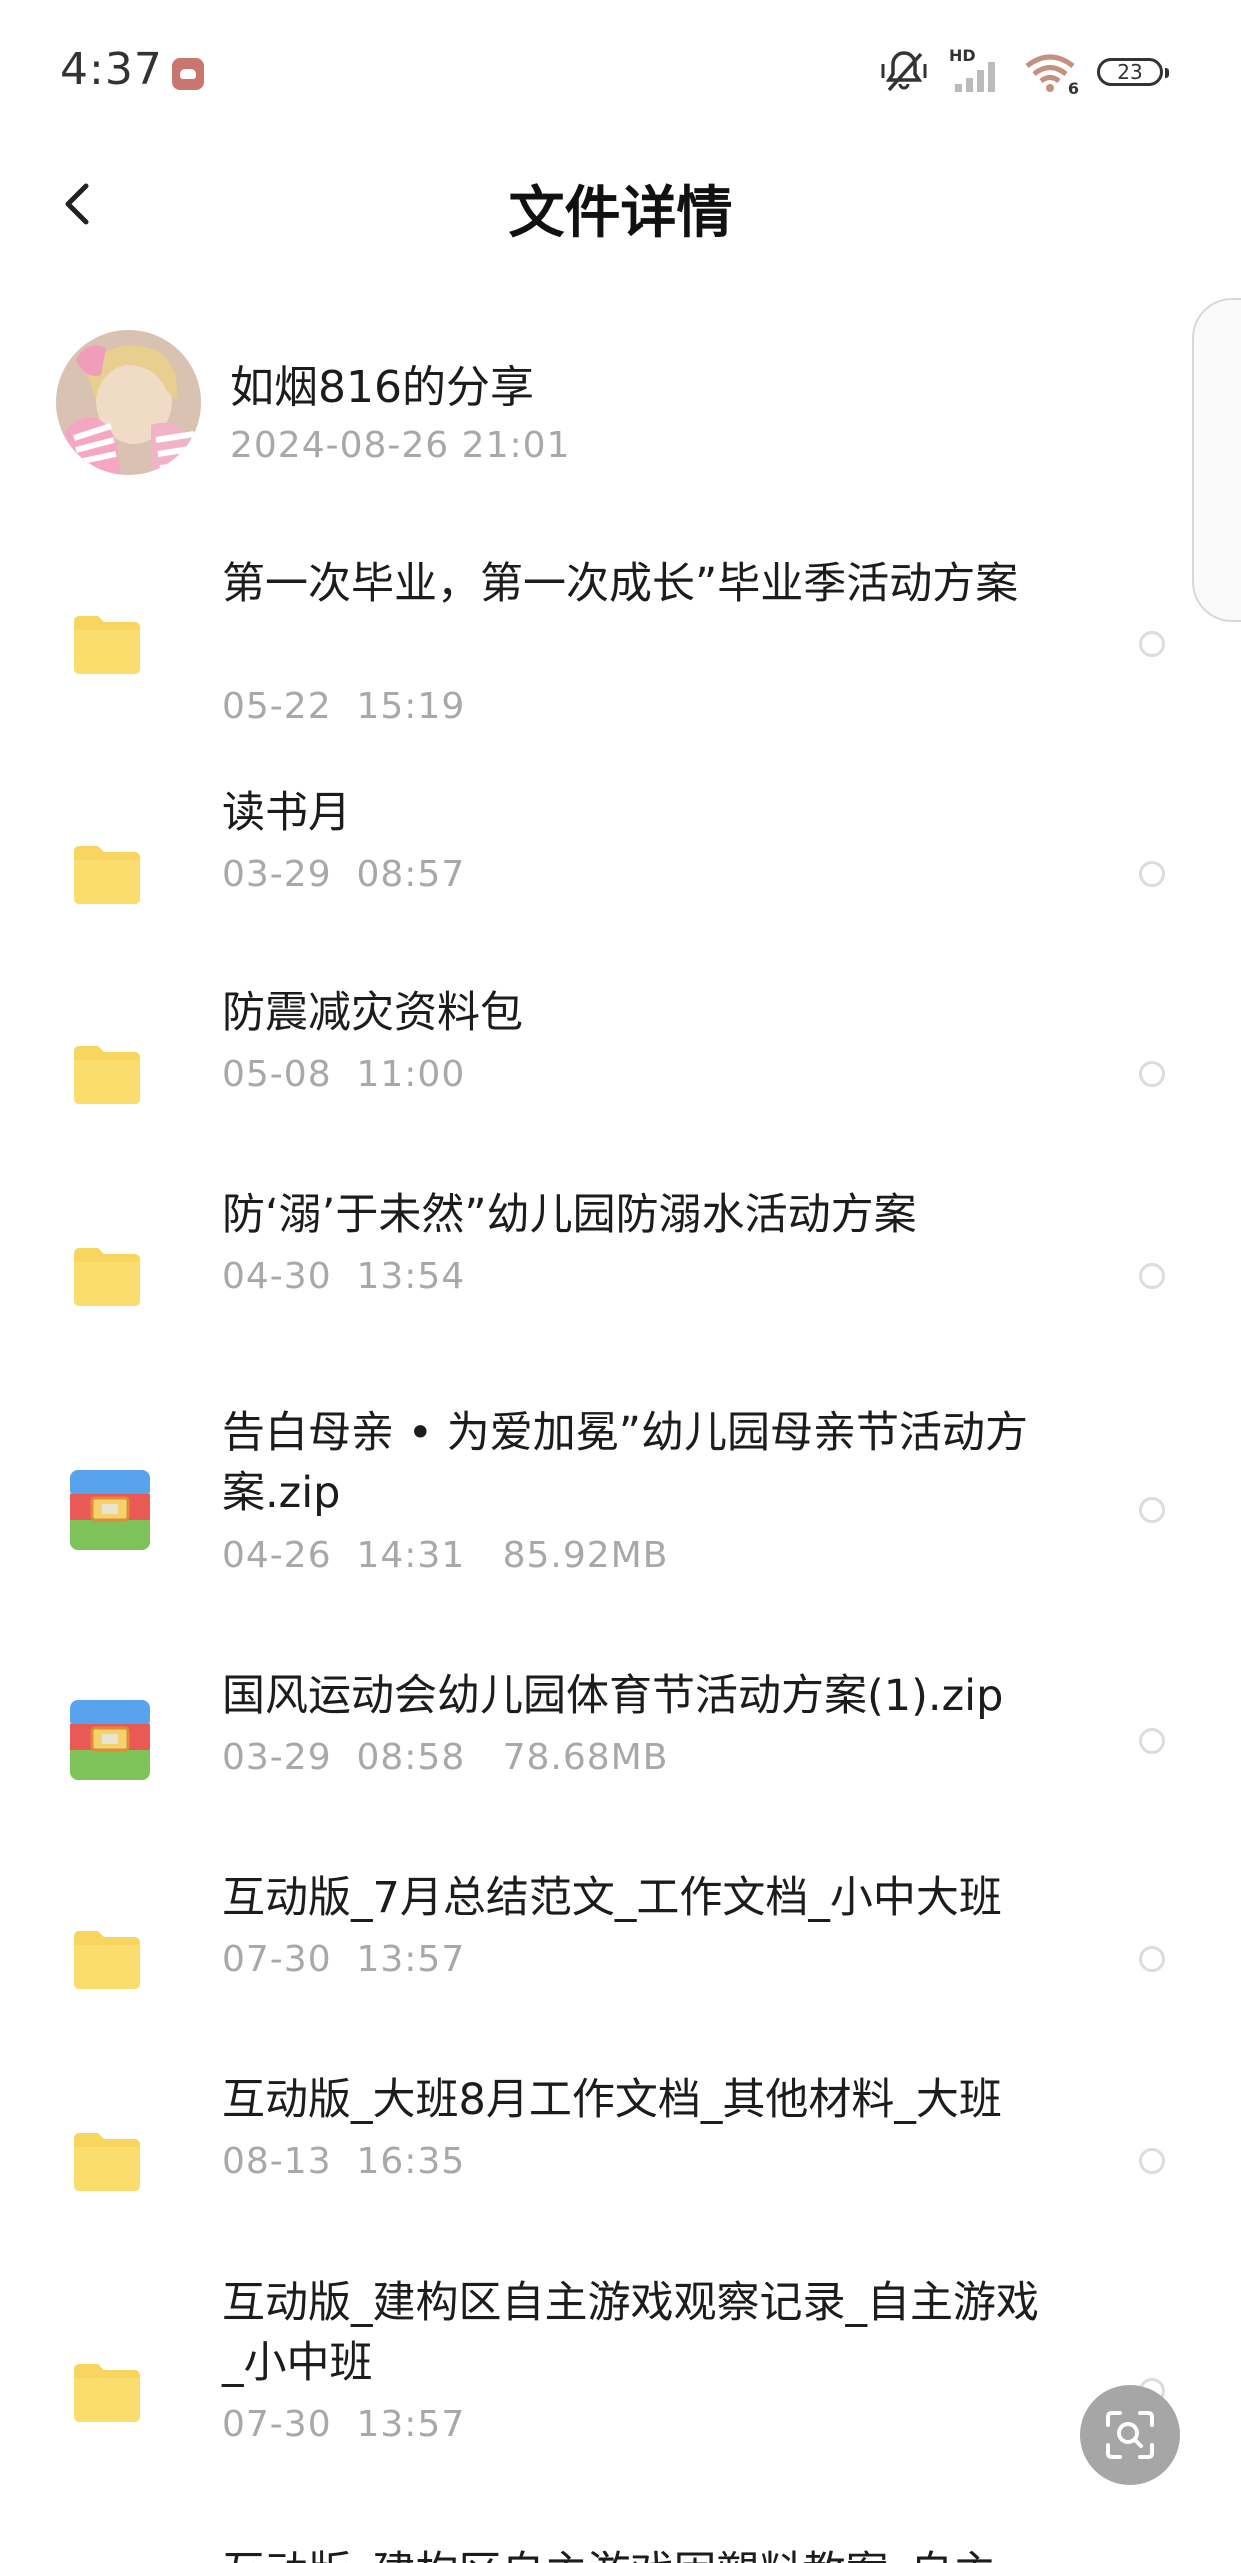 The height and width of the screenshot is (2563, 1241). Describe the element at coordinates (344, 2161) in the screenshot. I see `file-meta: 08-13 16:35` at that location.